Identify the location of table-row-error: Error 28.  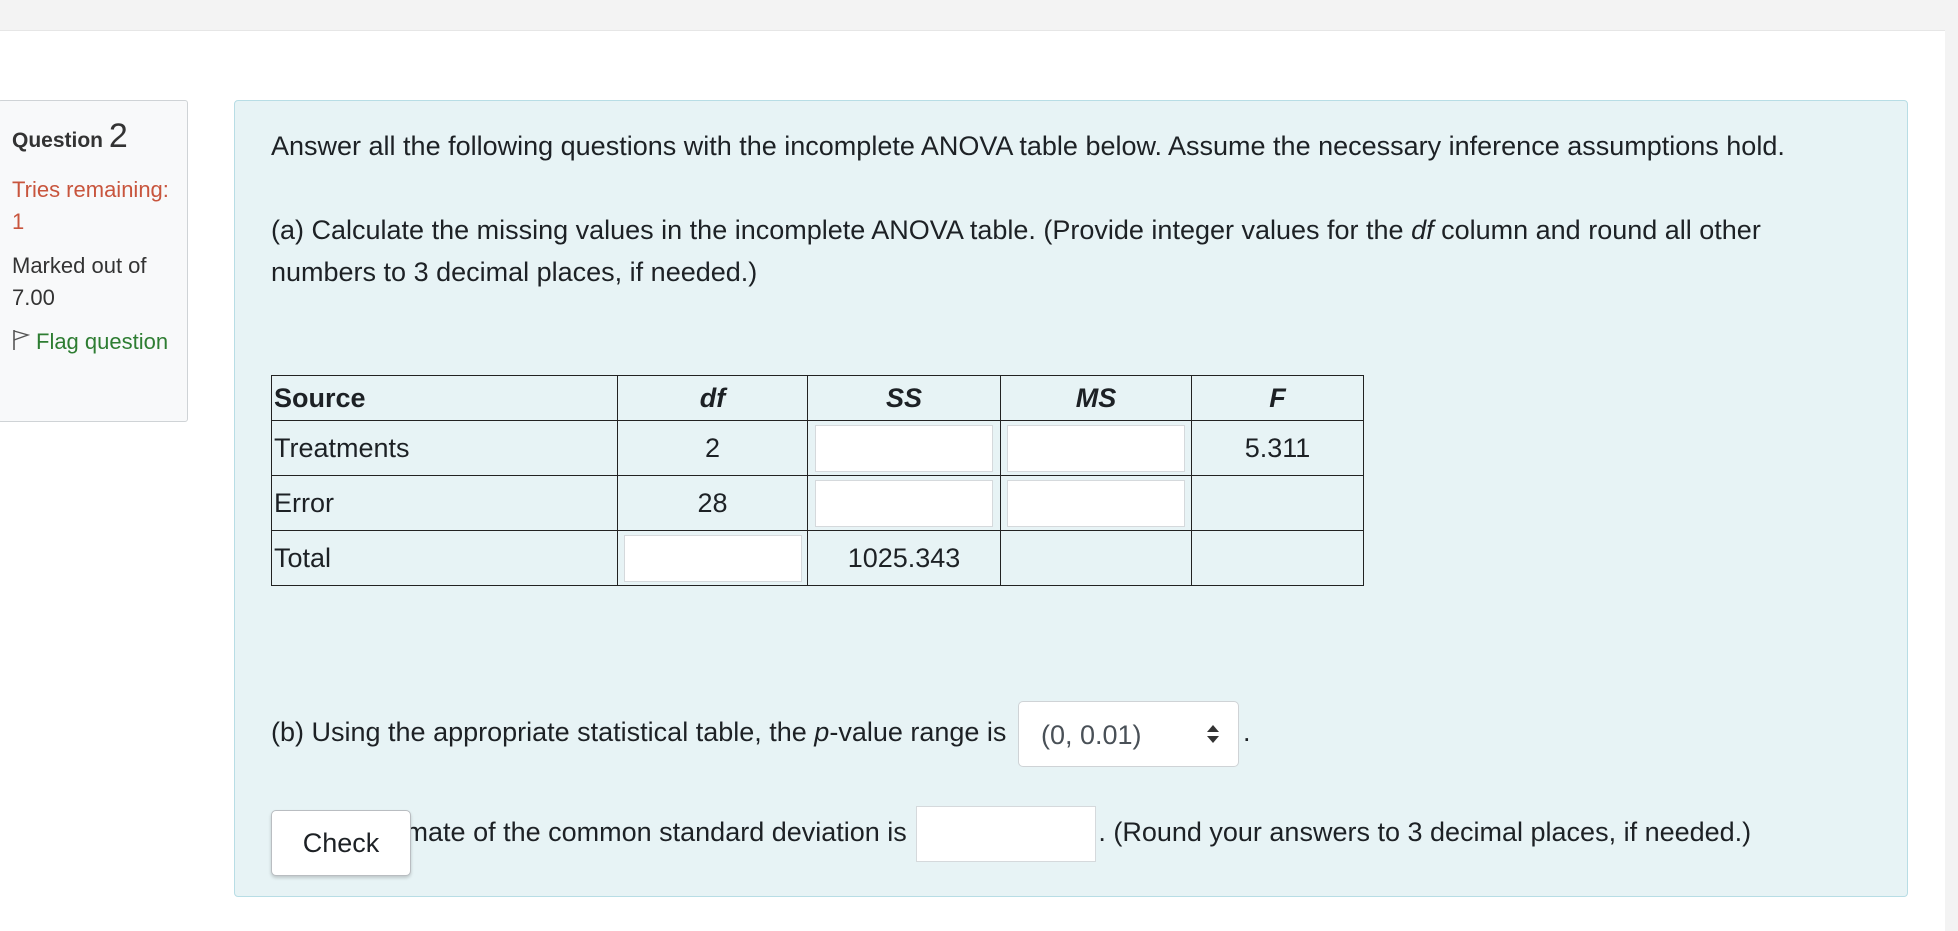
(817, 503).